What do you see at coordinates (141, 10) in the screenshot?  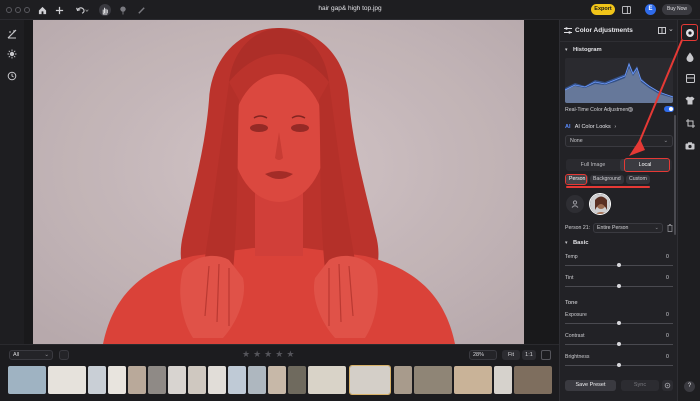 I see `brush-icon` at bounding box center [141, 10].